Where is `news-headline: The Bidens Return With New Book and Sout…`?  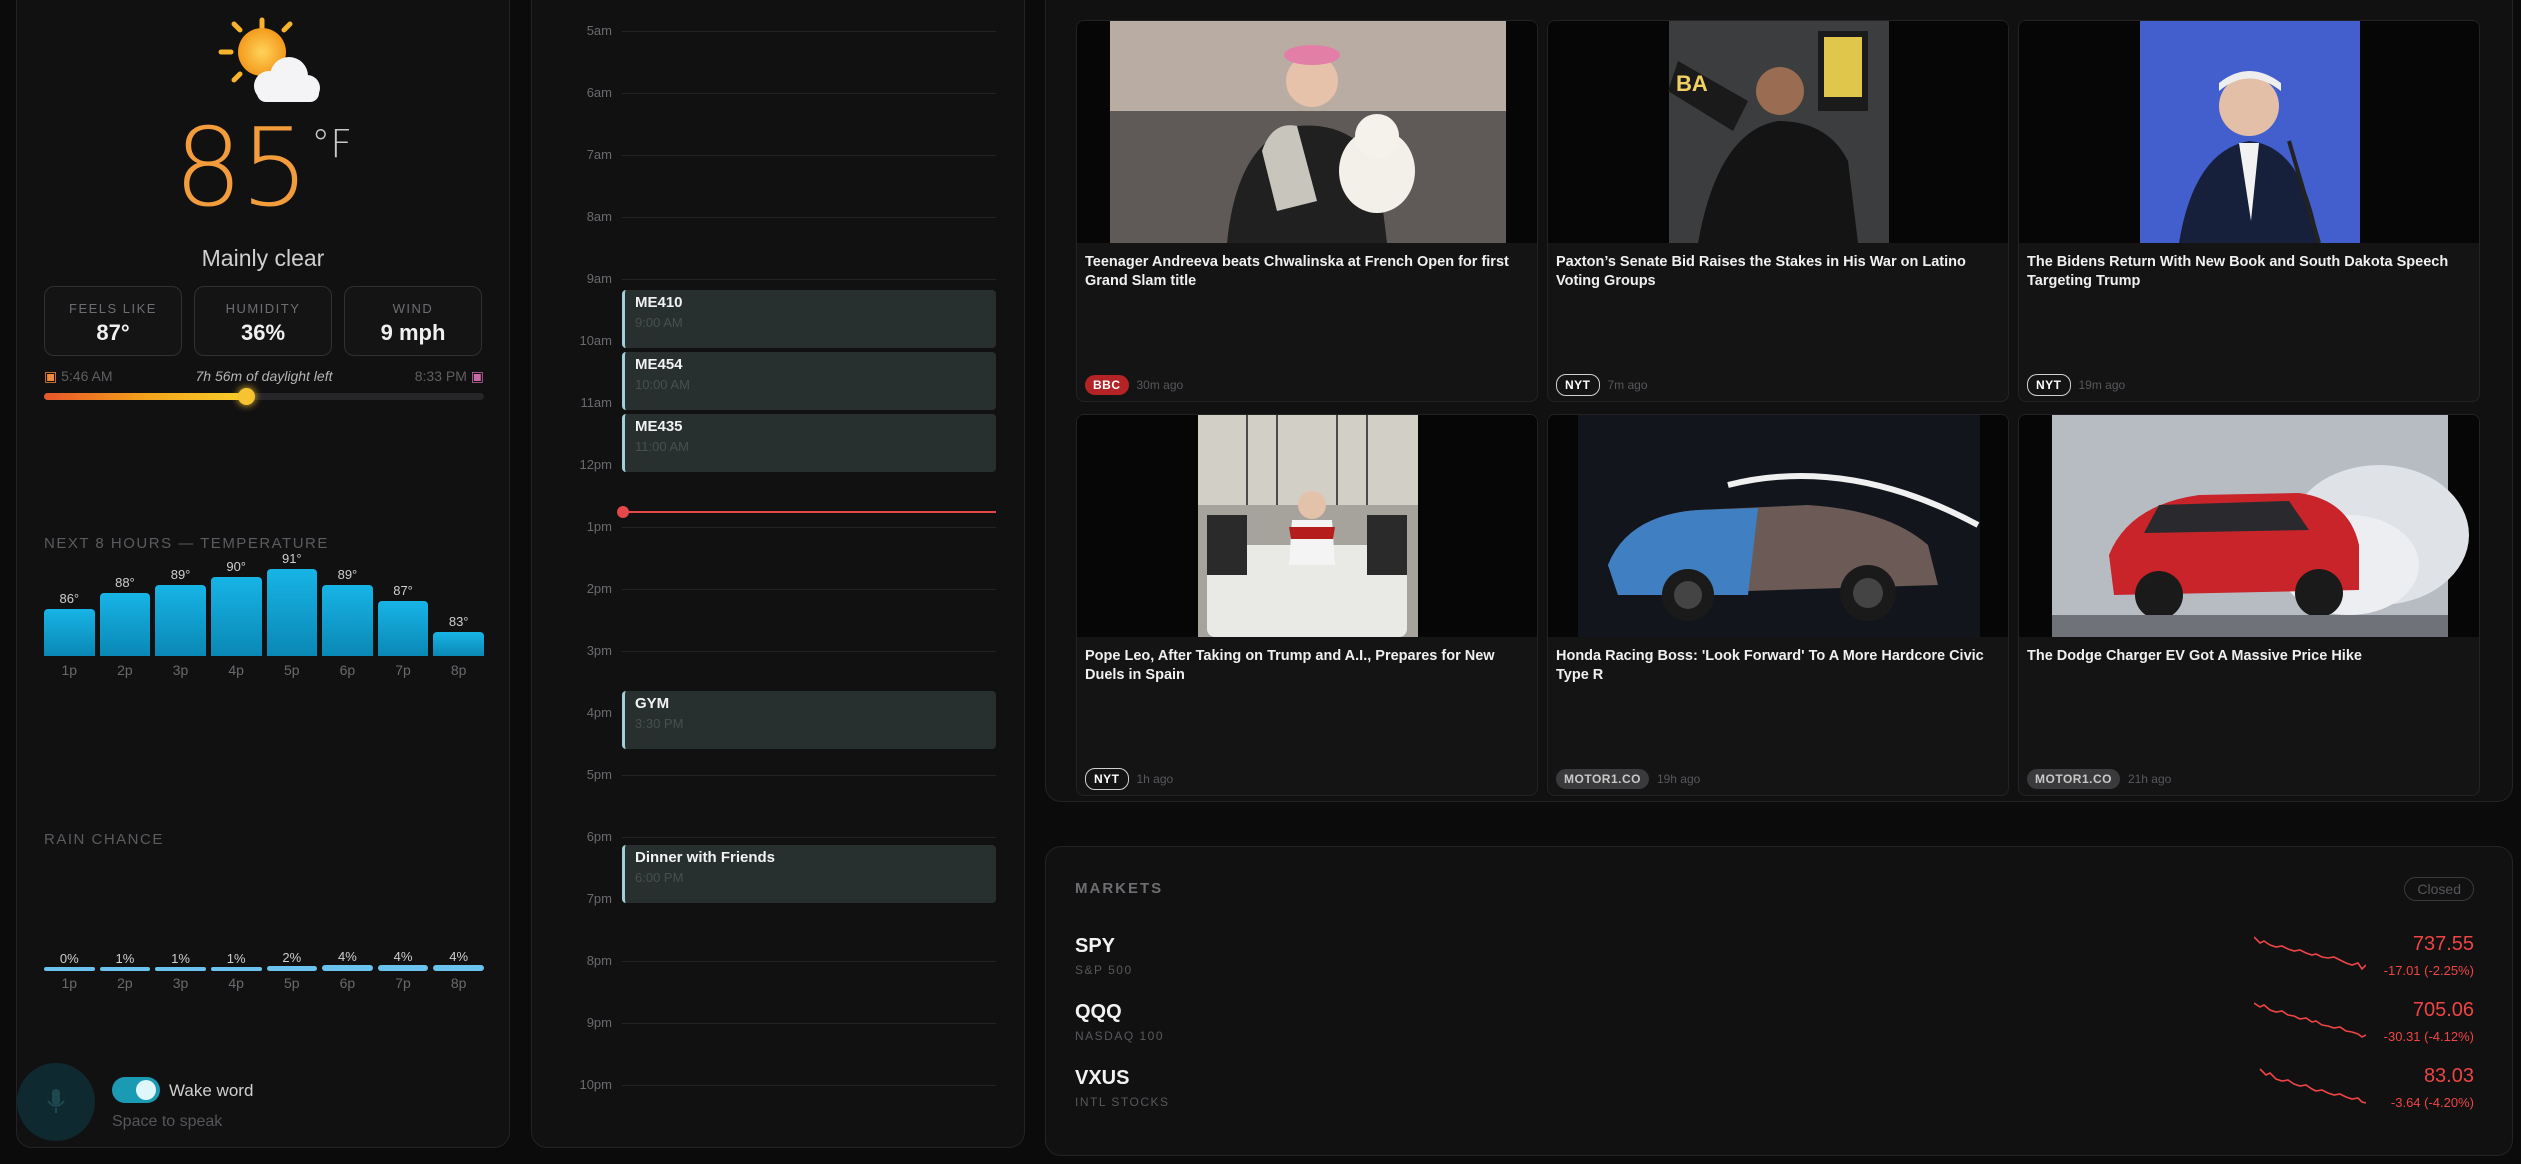
news-headline: The Bidens Return With New Book and Sout… is located at coordinates (2249, 272).